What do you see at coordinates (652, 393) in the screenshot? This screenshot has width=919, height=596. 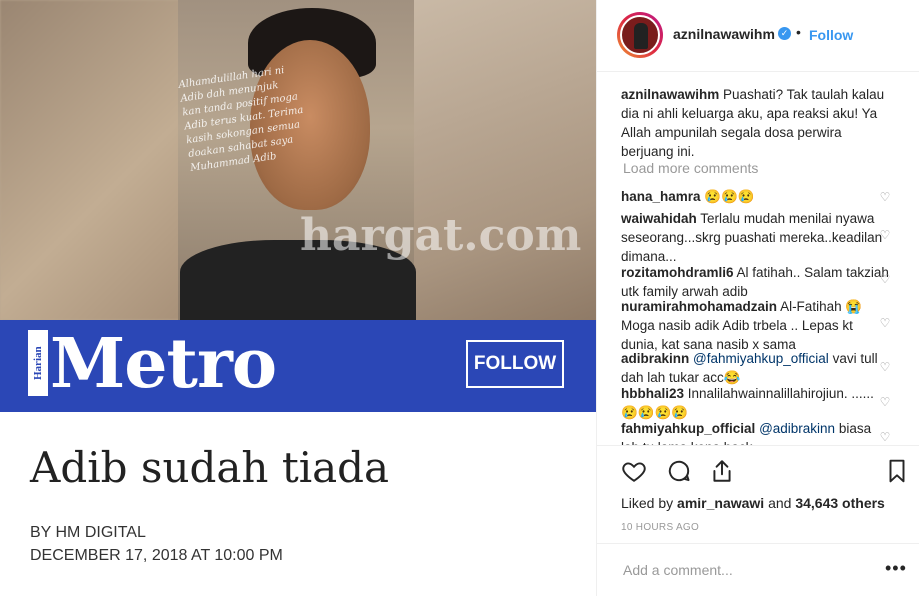 I see `comment-username: hbbhali23` at bounding box center [652, 393].